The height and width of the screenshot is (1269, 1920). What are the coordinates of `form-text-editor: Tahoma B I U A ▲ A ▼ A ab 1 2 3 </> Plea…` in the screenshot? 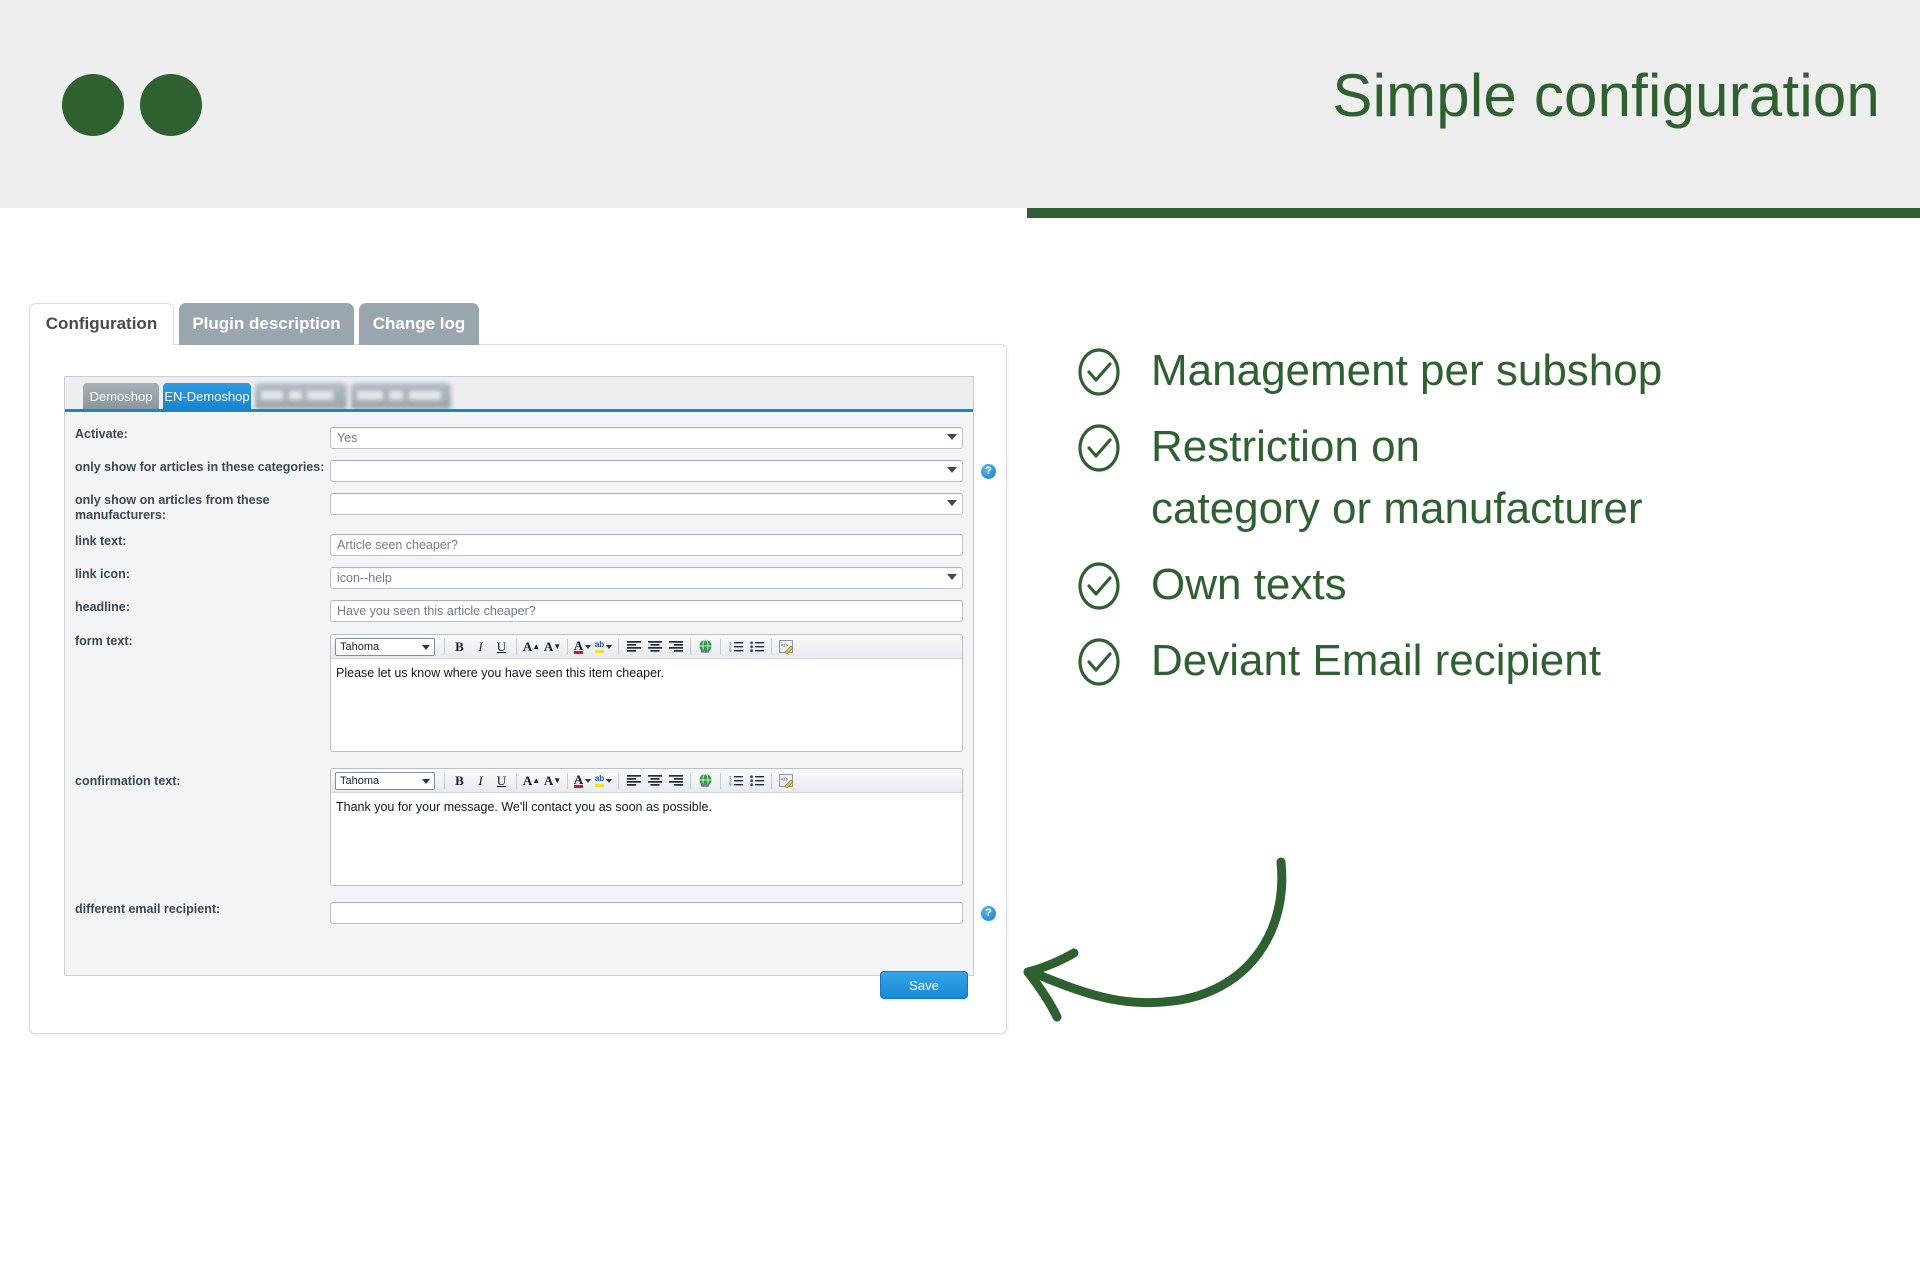 It's located at (646, 693).